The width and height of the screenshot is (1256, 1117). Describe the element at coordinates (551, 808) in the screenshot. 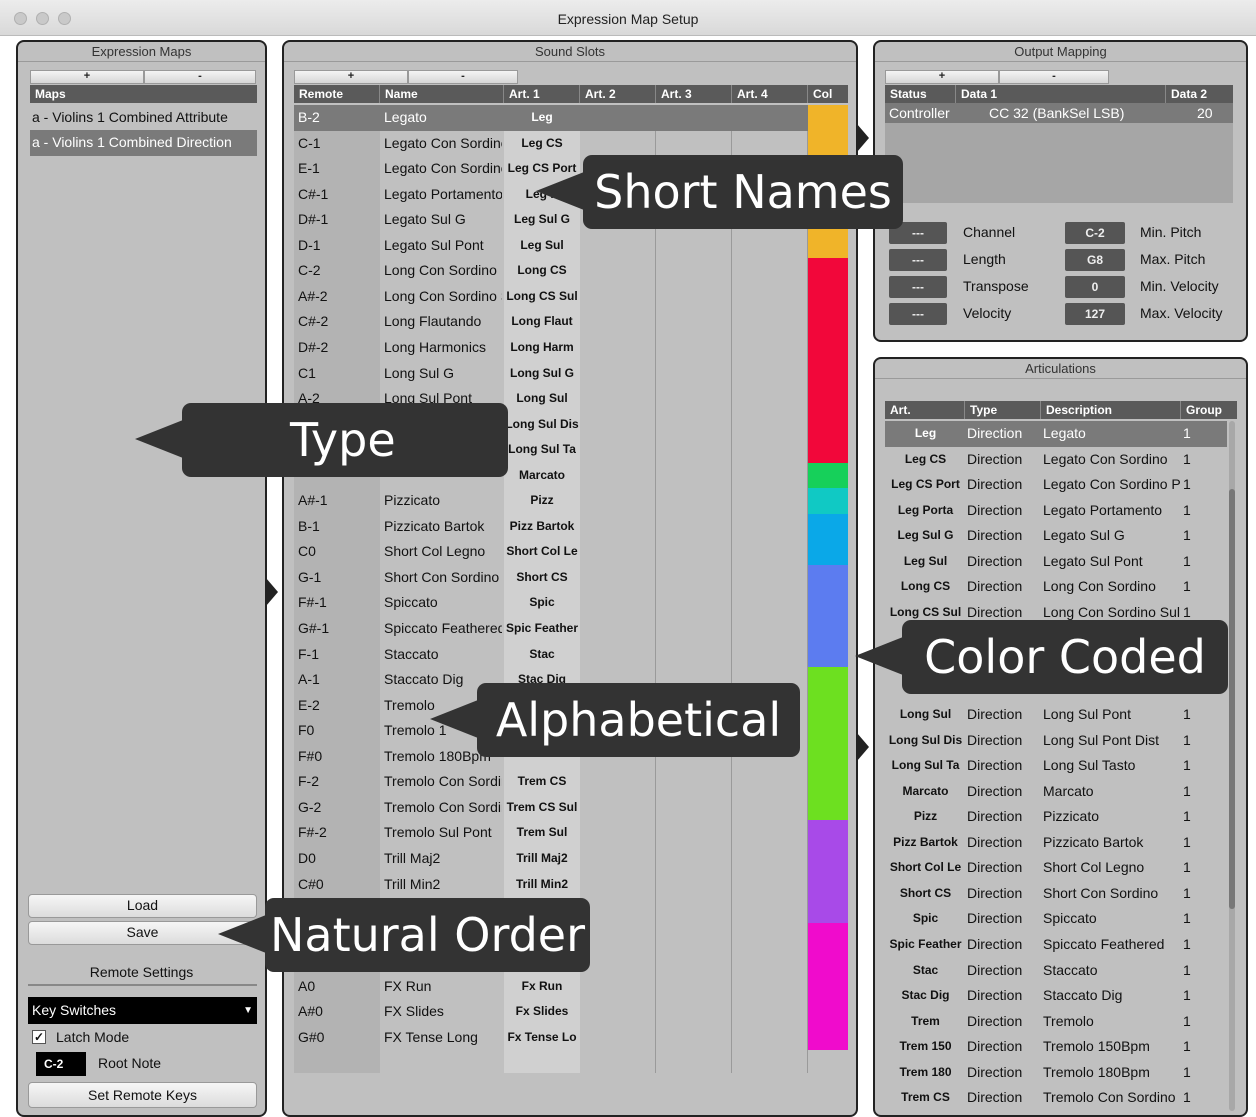

I see `sound-slot-row: G-2 Tremolo Con Sordino Trem CS Sul` at that location.